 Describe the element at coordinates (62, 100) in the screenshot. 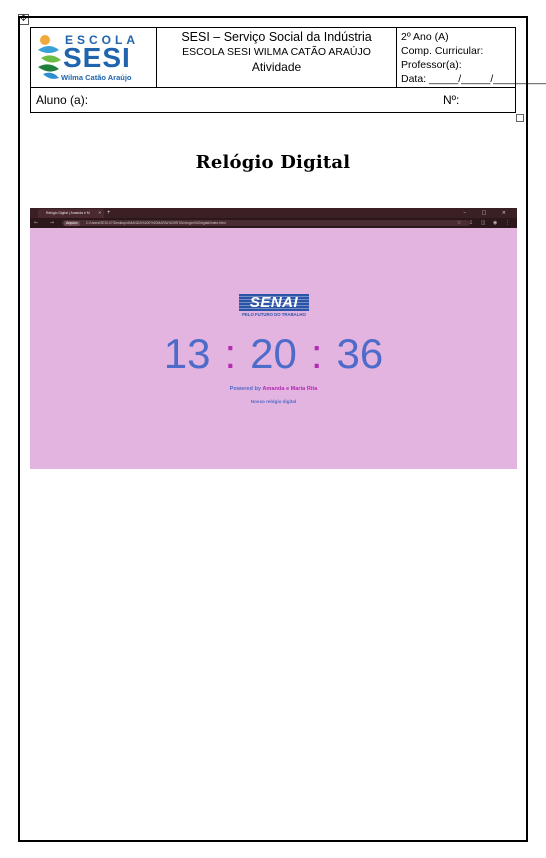

I see `student-name-label: Aluno (a):` at that location.